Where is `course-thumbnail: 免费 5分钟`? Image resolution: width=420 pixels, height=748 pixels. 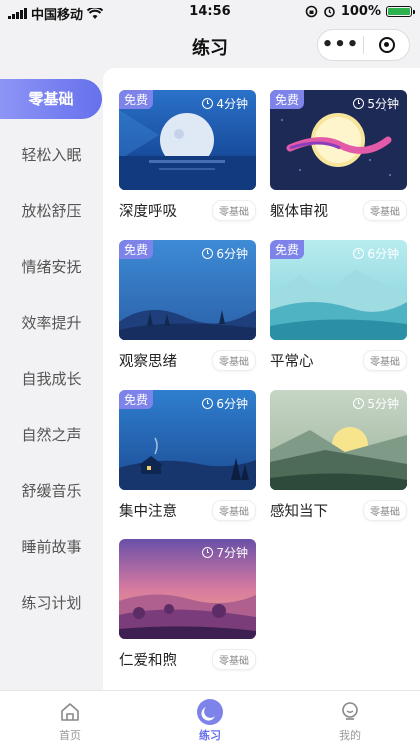
course-thumbnail: 免费 5分钟 is located at coordinates (338, 140).